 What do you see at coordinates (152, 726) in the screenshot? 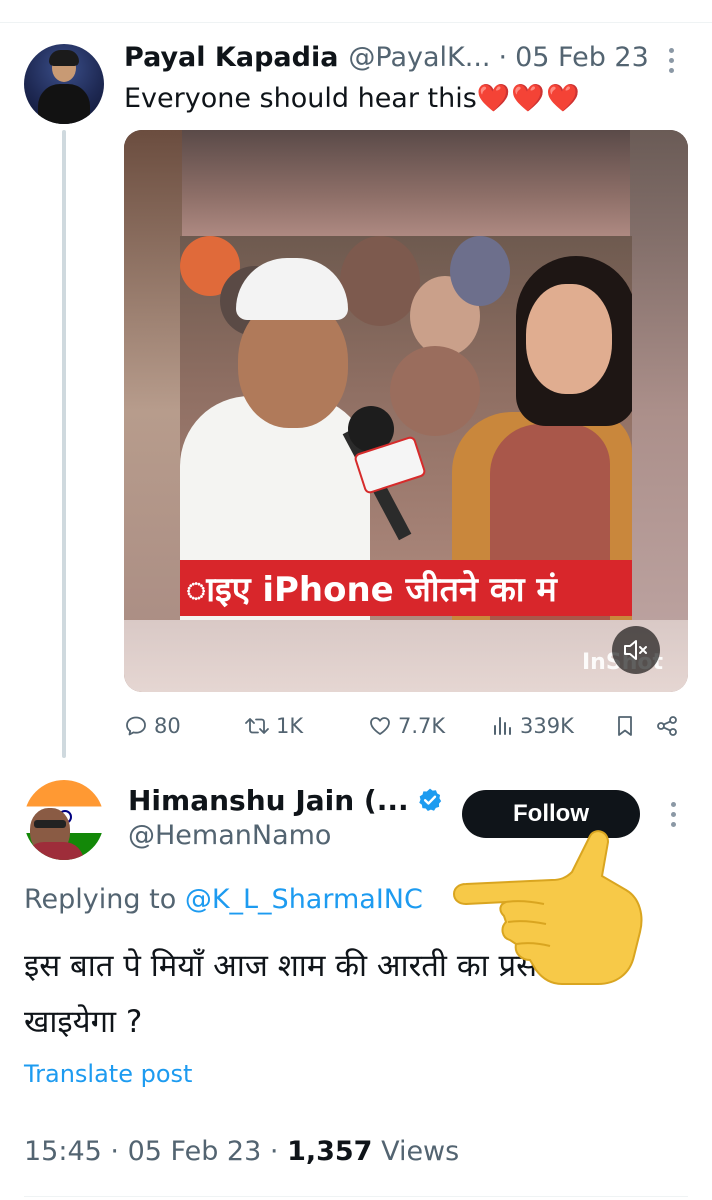
I see `reply-button: 80` at bounding box center [152, 726].